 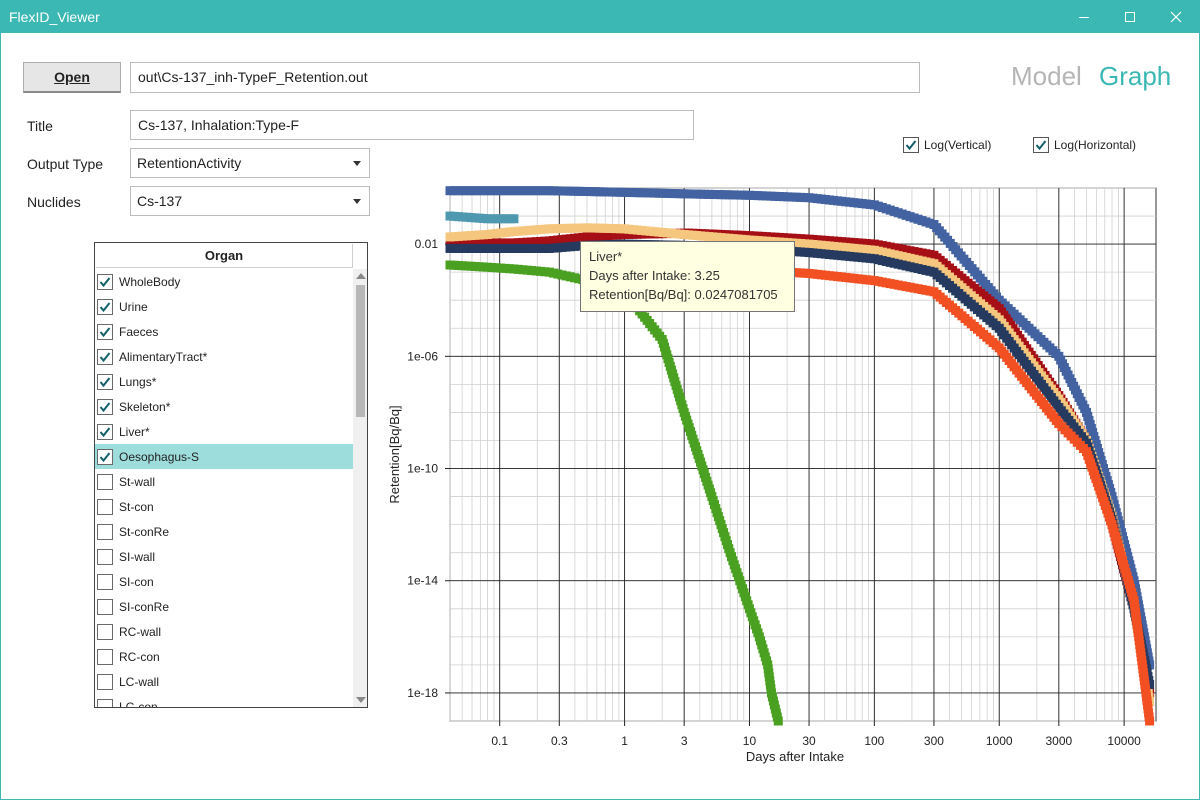 I want to click on output-type-select: RetentionActivity, so click(x=250, y=163).